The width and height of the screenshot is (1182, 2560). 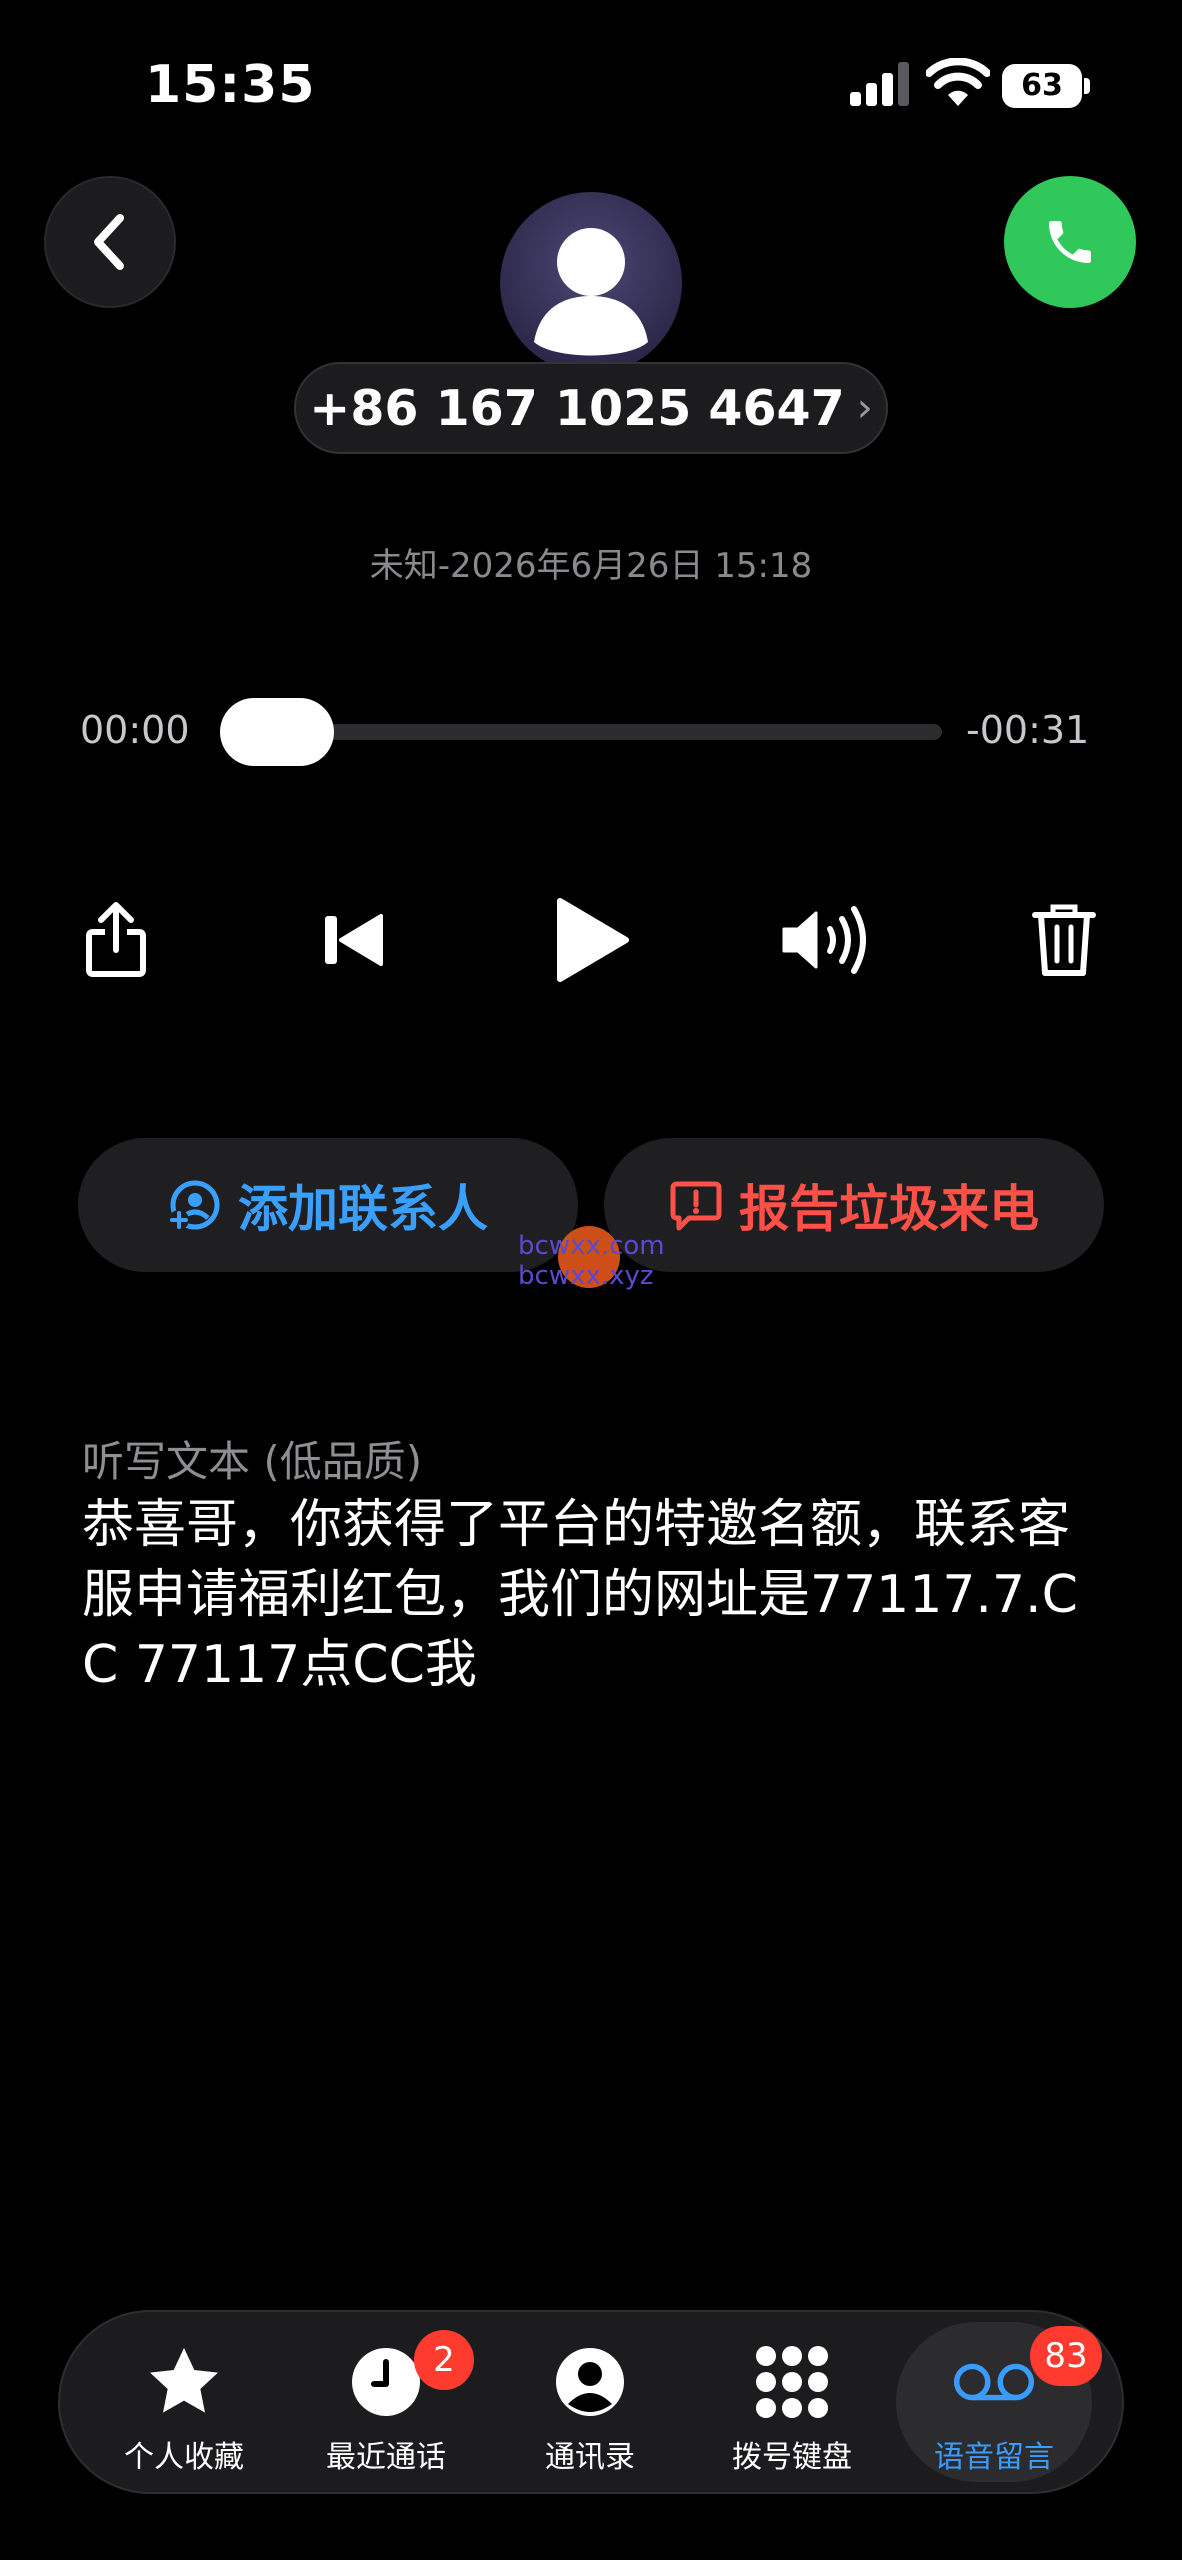 I want to click on voicemail-badge: 83, so click(x=1066, y=2356).